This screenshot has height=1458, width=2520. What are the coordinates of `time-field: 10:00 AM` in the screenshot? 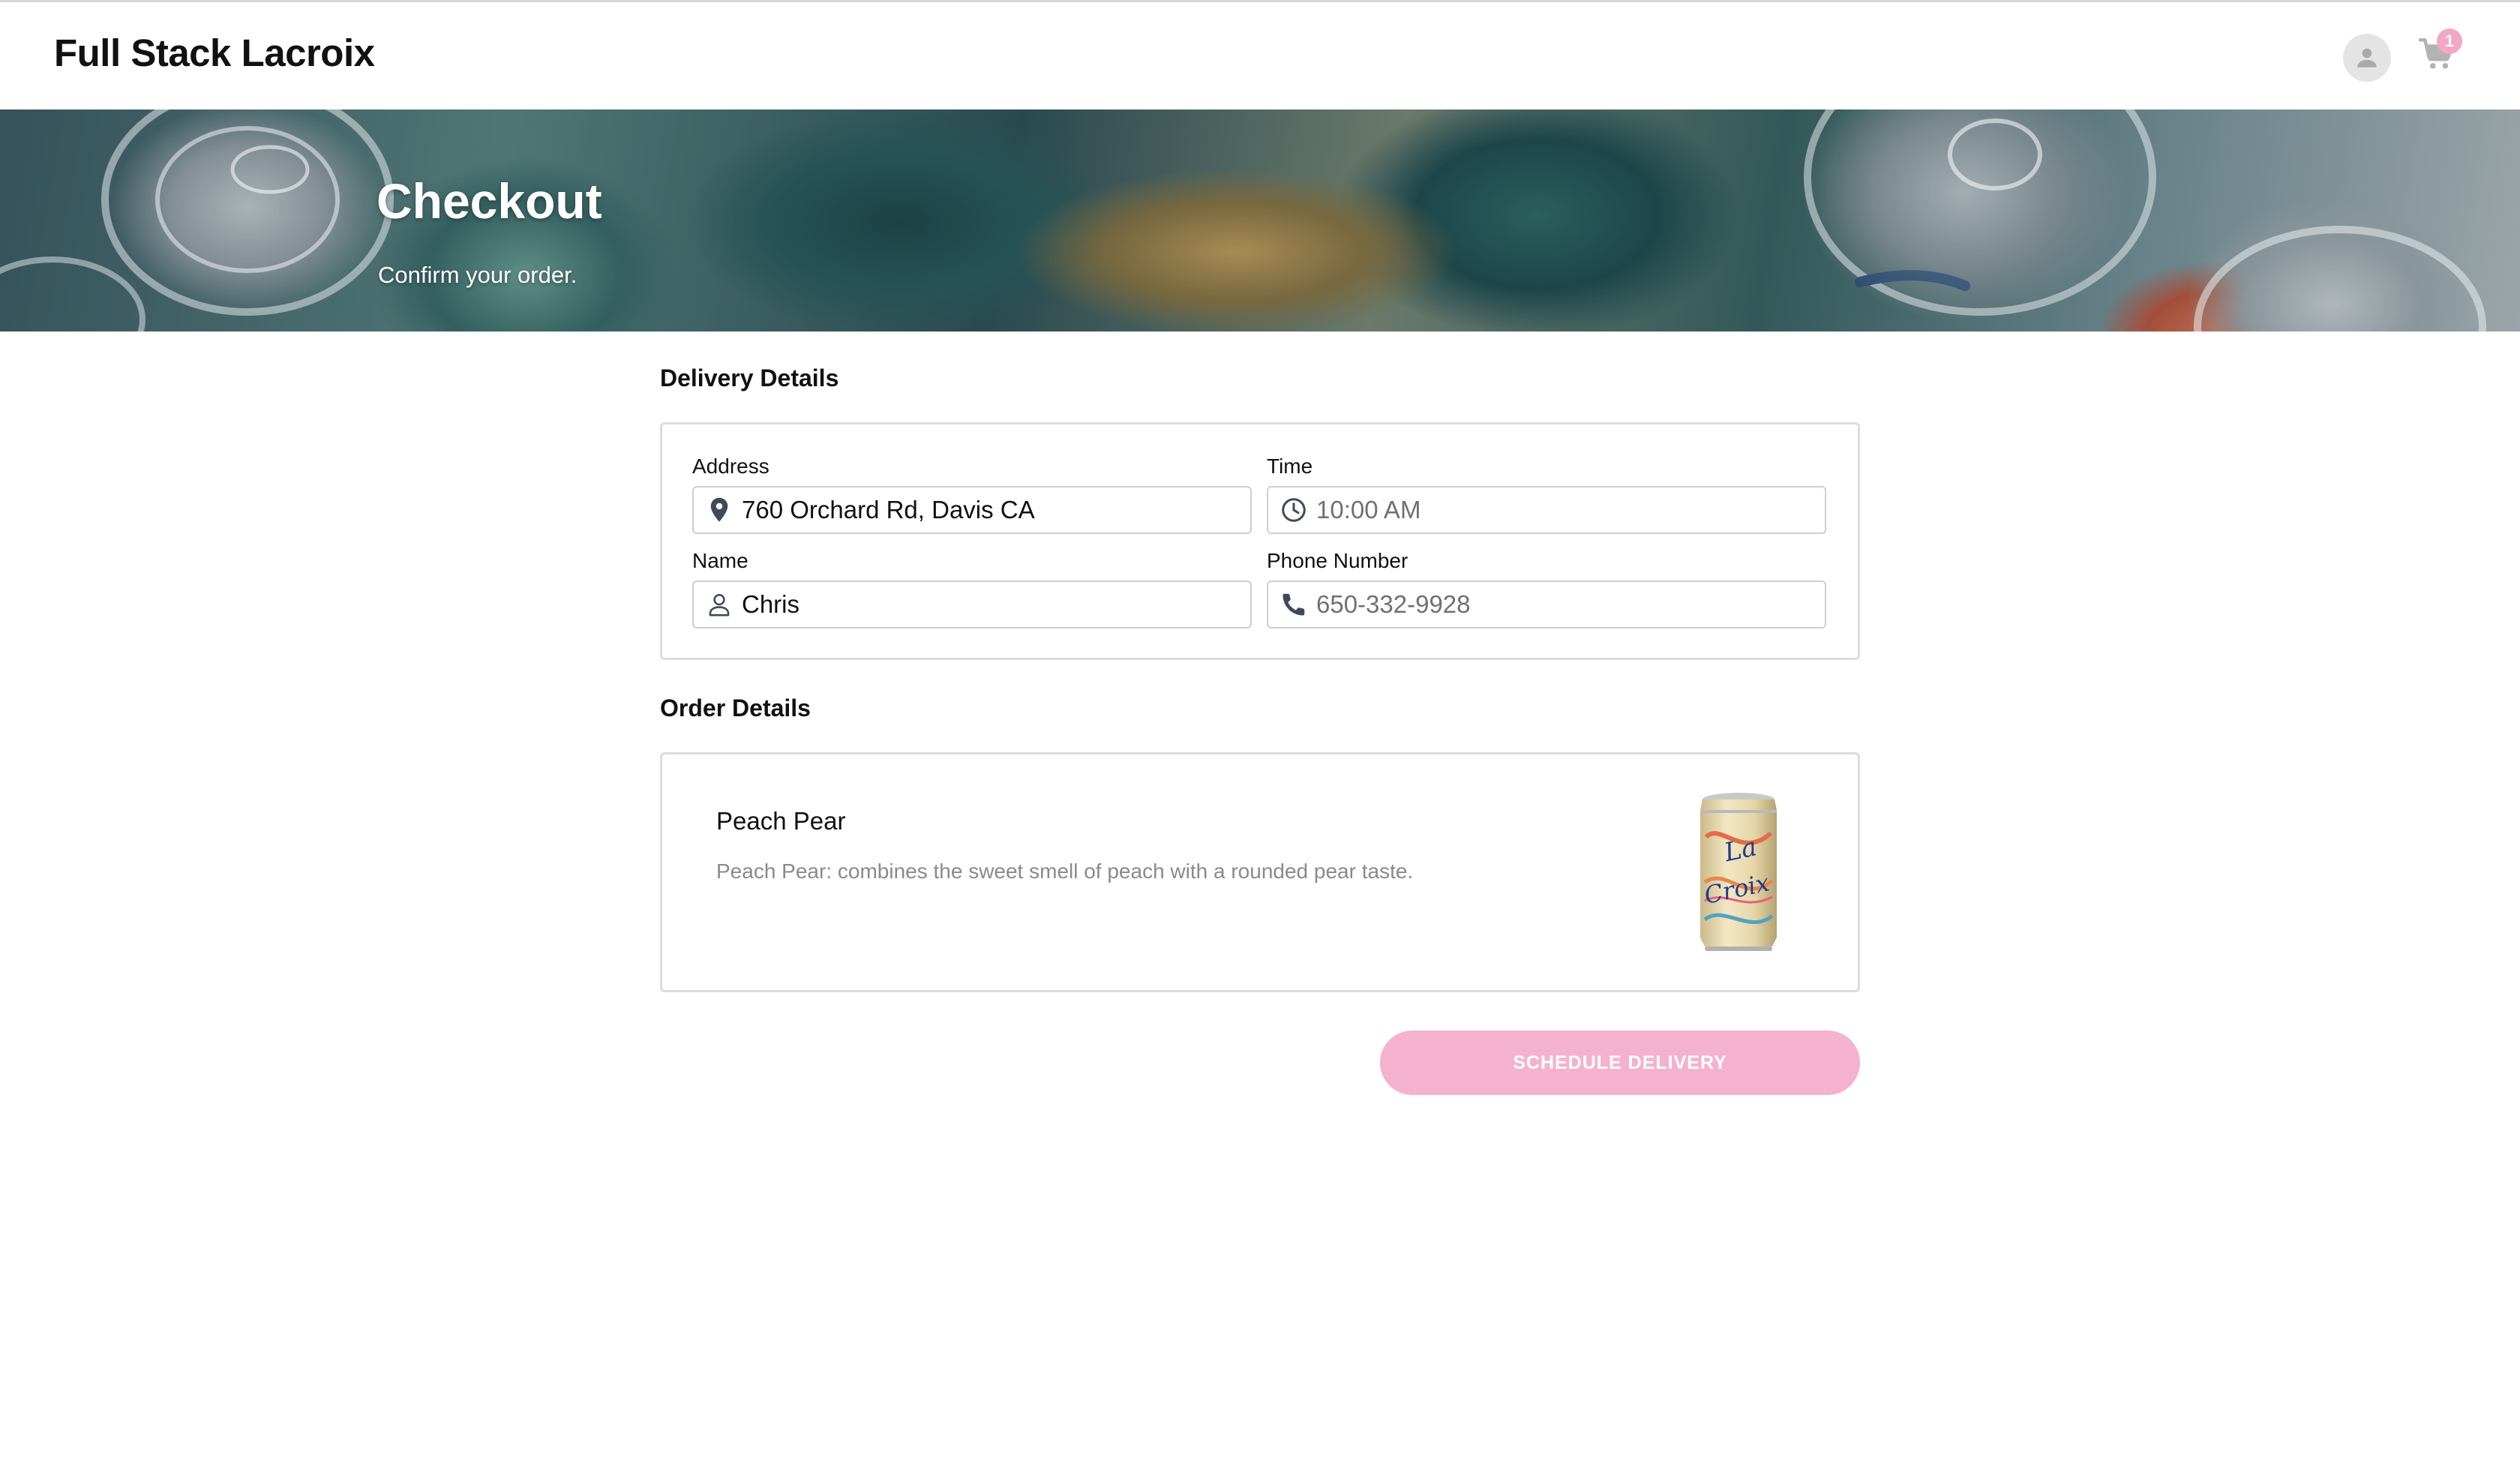 It's located at (1546, 510).